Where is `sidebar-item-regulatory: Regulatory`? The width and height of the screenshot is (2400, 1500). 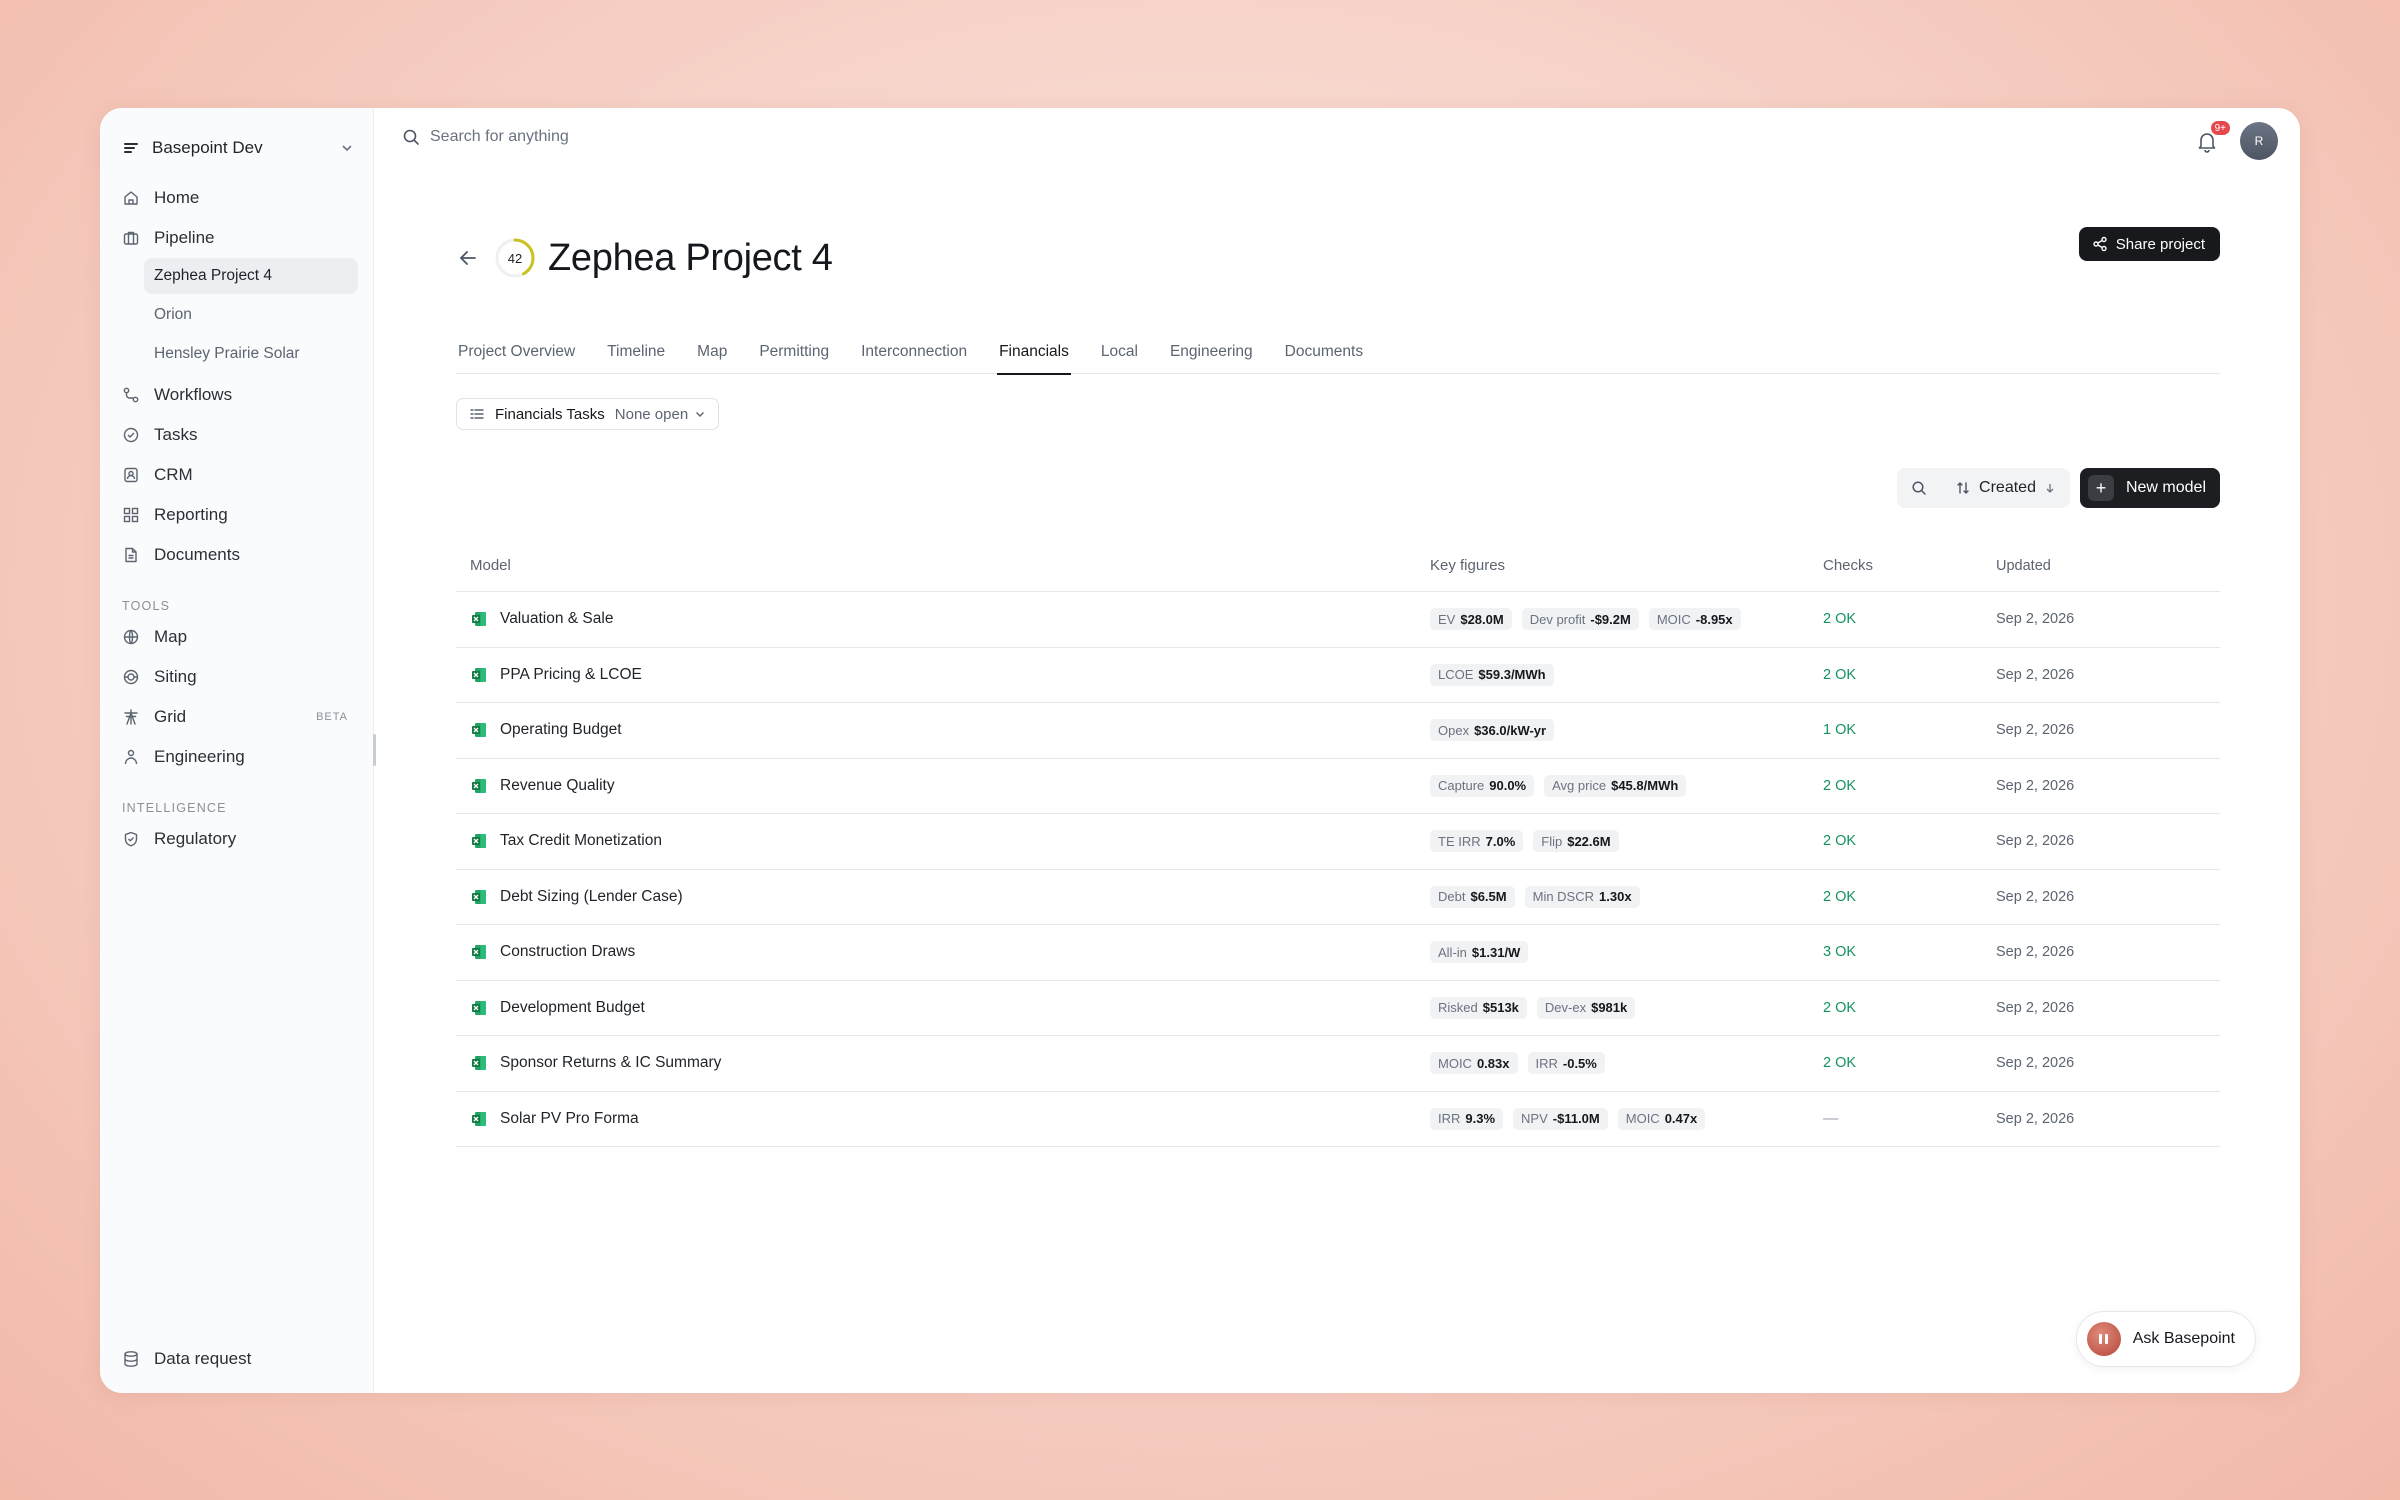 sidebar-item-regulatory: Regulatory is located at coordinates (242, 839).